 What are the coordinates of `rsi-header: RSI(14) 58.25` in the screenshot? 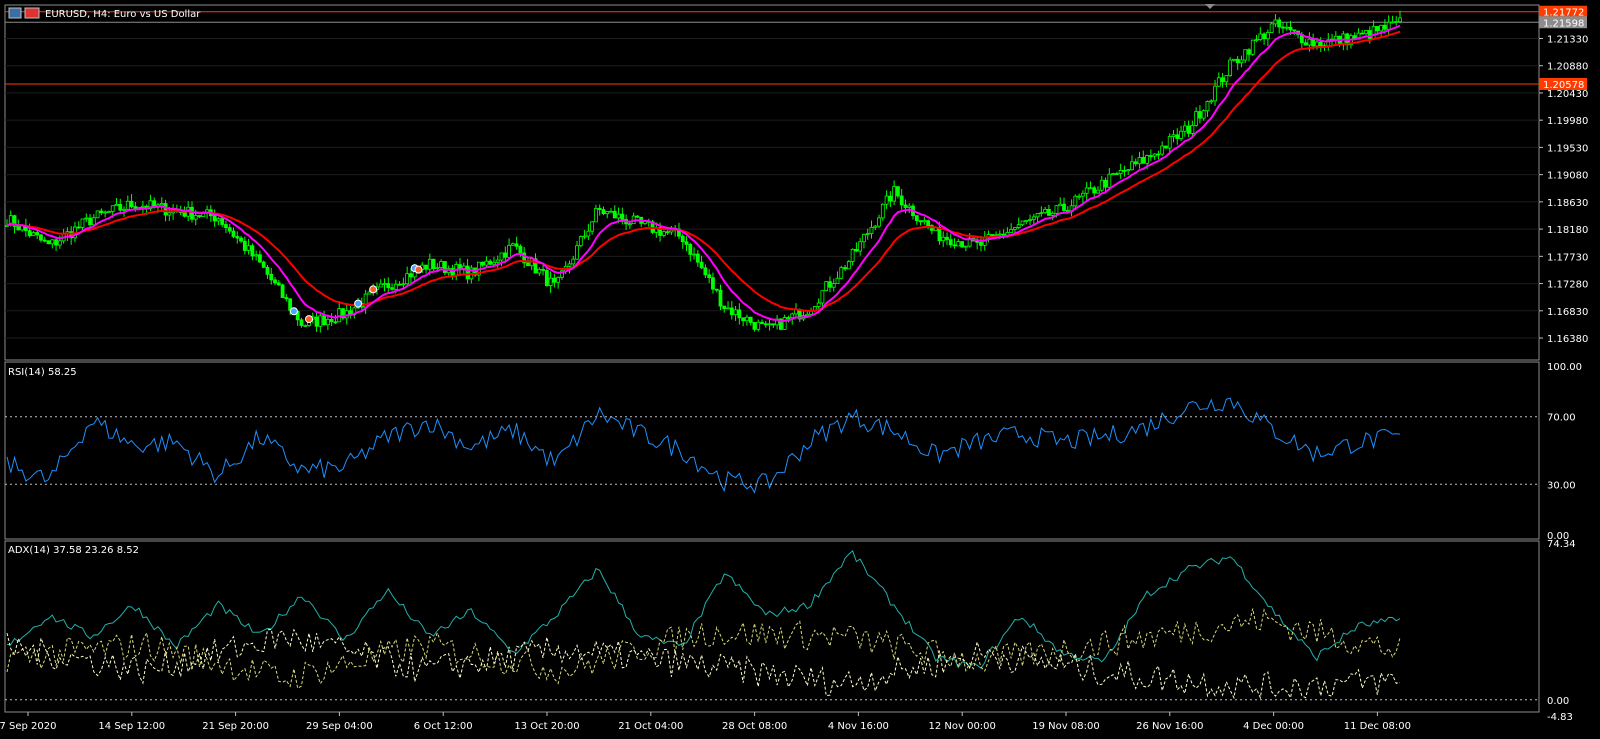 It's located at (42, 372).